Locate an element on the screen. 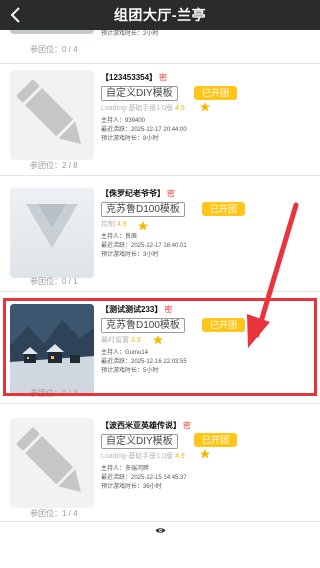 This screenshot has height=568, width=320. eye-icon is located at coordinates (160, 530).